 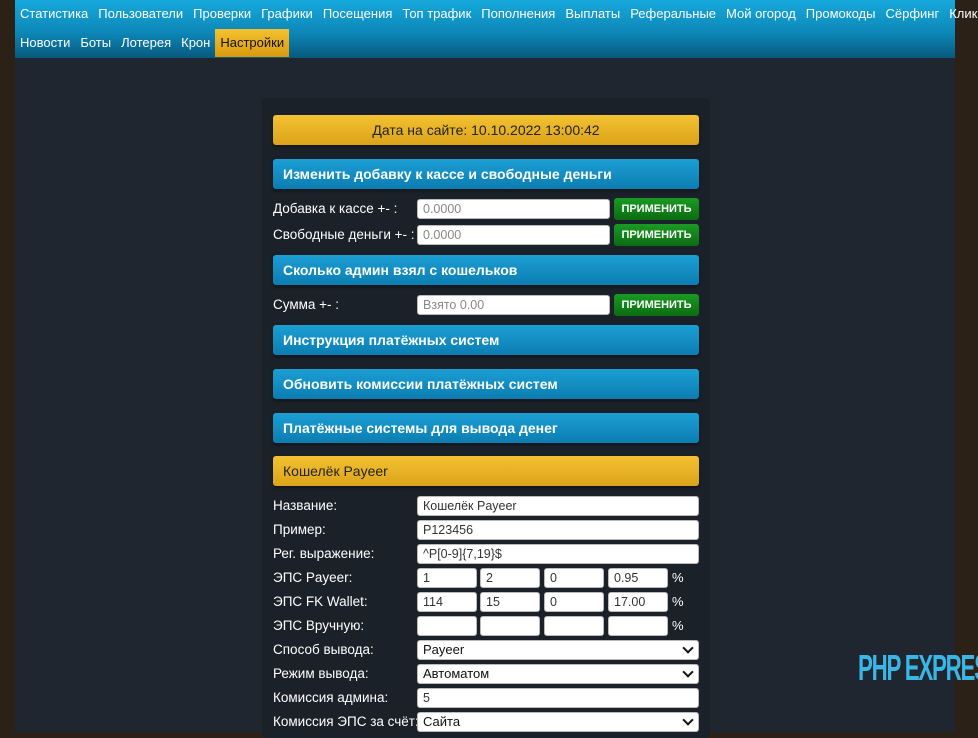 What do you see at coordinates (510, 602) in the screenshot?
I see `eps-fk-field-2: 15` at bounding box center [510, 602].